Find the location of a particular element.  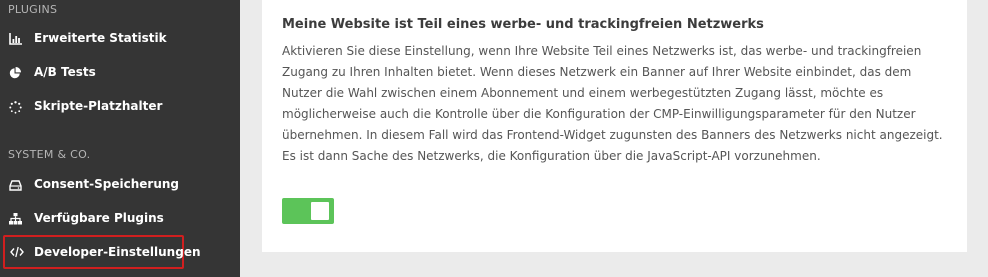

sidebar-item-developer-einstellungen: Developer-Einstellungen is located at coordinates (102, 252).